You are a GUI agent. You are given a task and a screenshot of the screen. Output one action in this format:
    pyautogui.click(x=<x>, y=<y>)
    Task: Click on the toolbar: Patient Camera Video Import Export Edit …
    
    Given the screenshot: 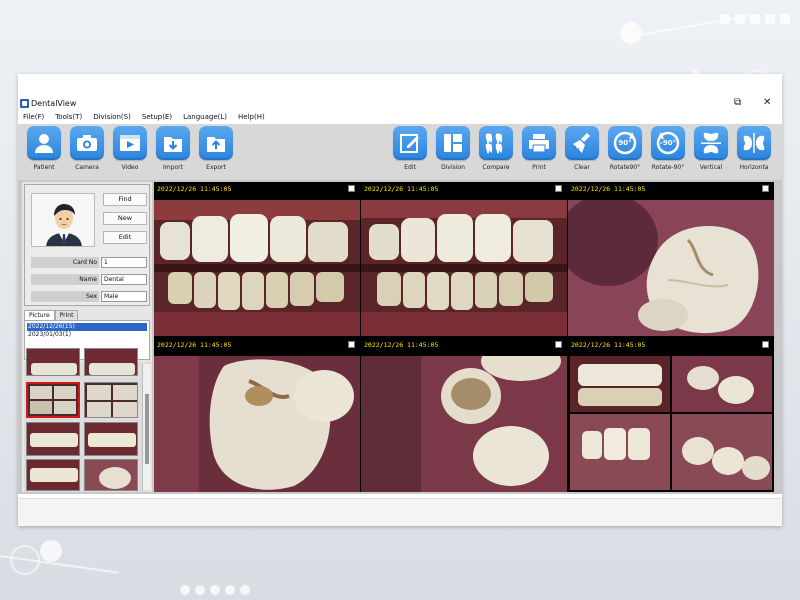 What is the action you would take?
    pyautogui.click(x=400, y=152)
    